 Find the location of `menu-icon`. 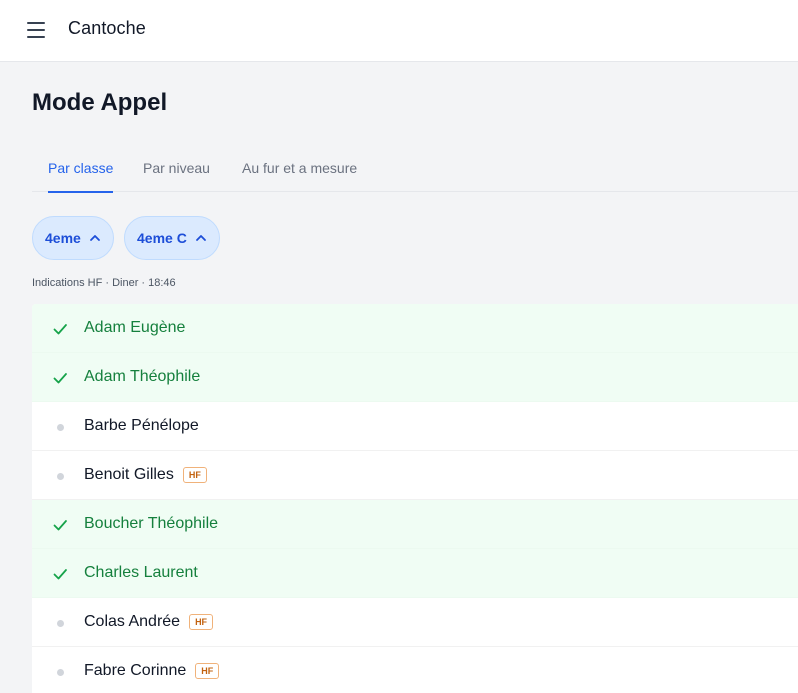

menu-icon is located at coordinates (36, 30).